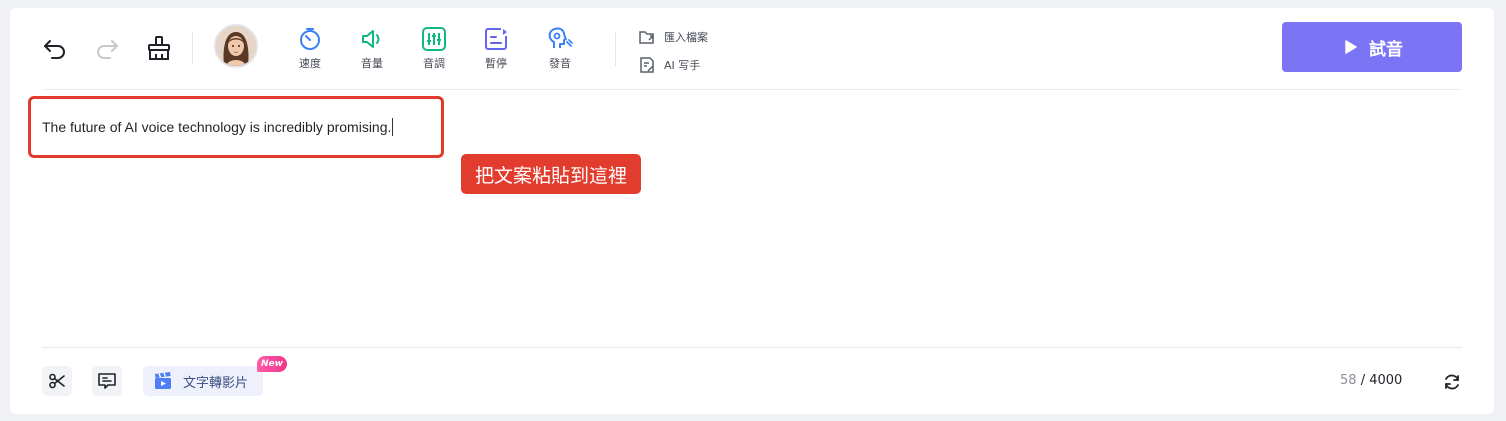 This screenshot has width=1506, height=421. I want to click on speed-icon, so click(310, 39).